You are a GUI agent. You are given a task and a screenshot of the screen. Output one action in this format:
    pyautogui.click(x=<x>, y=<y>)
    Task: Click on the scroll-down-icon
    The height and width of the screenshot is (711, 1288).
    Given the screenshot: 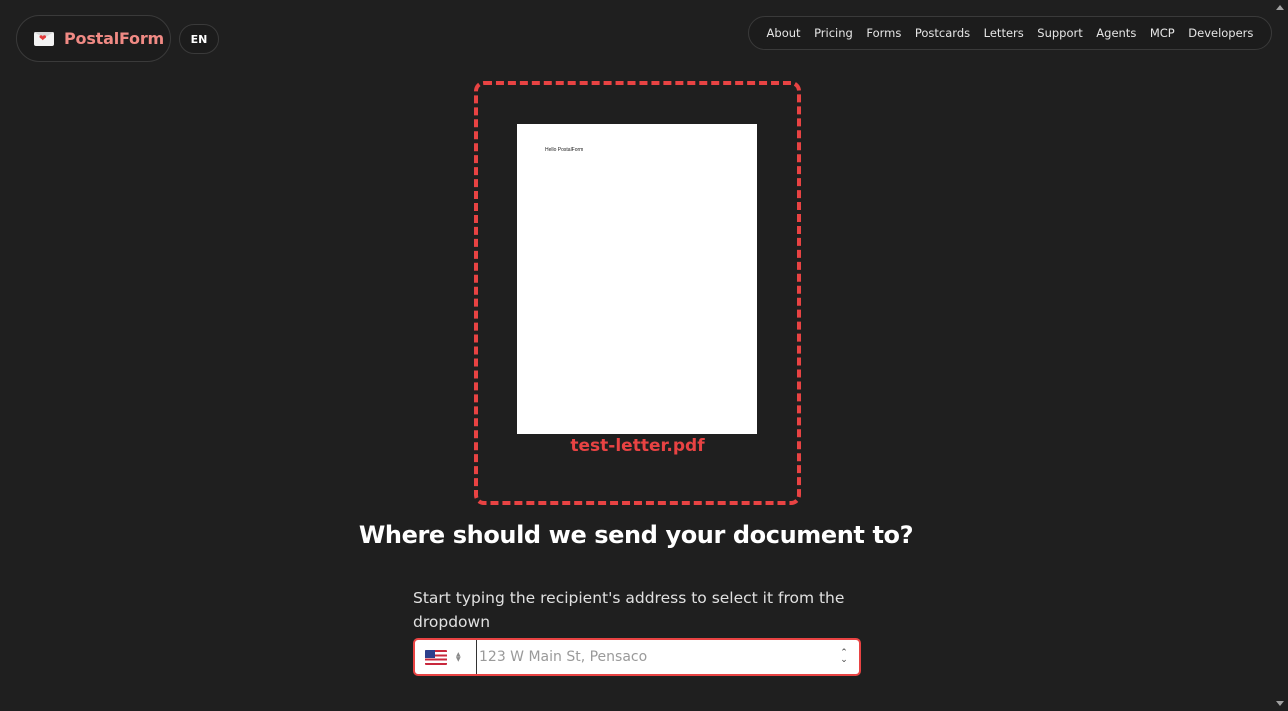 What is the action you would take?
    pyautogui.click(x=1280, y=703)
    